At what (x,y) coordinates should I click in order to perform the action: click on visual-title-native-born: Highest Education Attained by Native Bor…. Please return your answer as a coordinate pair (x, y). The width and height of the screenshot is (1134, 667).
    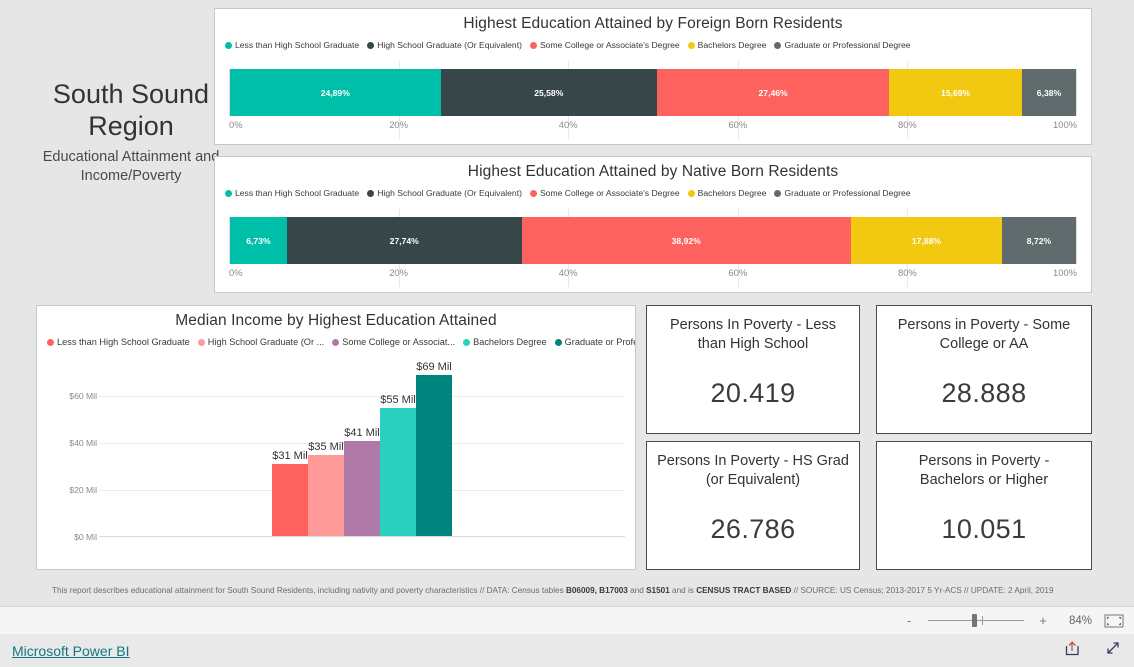
    Looking at the image, I should click on (653, 171).